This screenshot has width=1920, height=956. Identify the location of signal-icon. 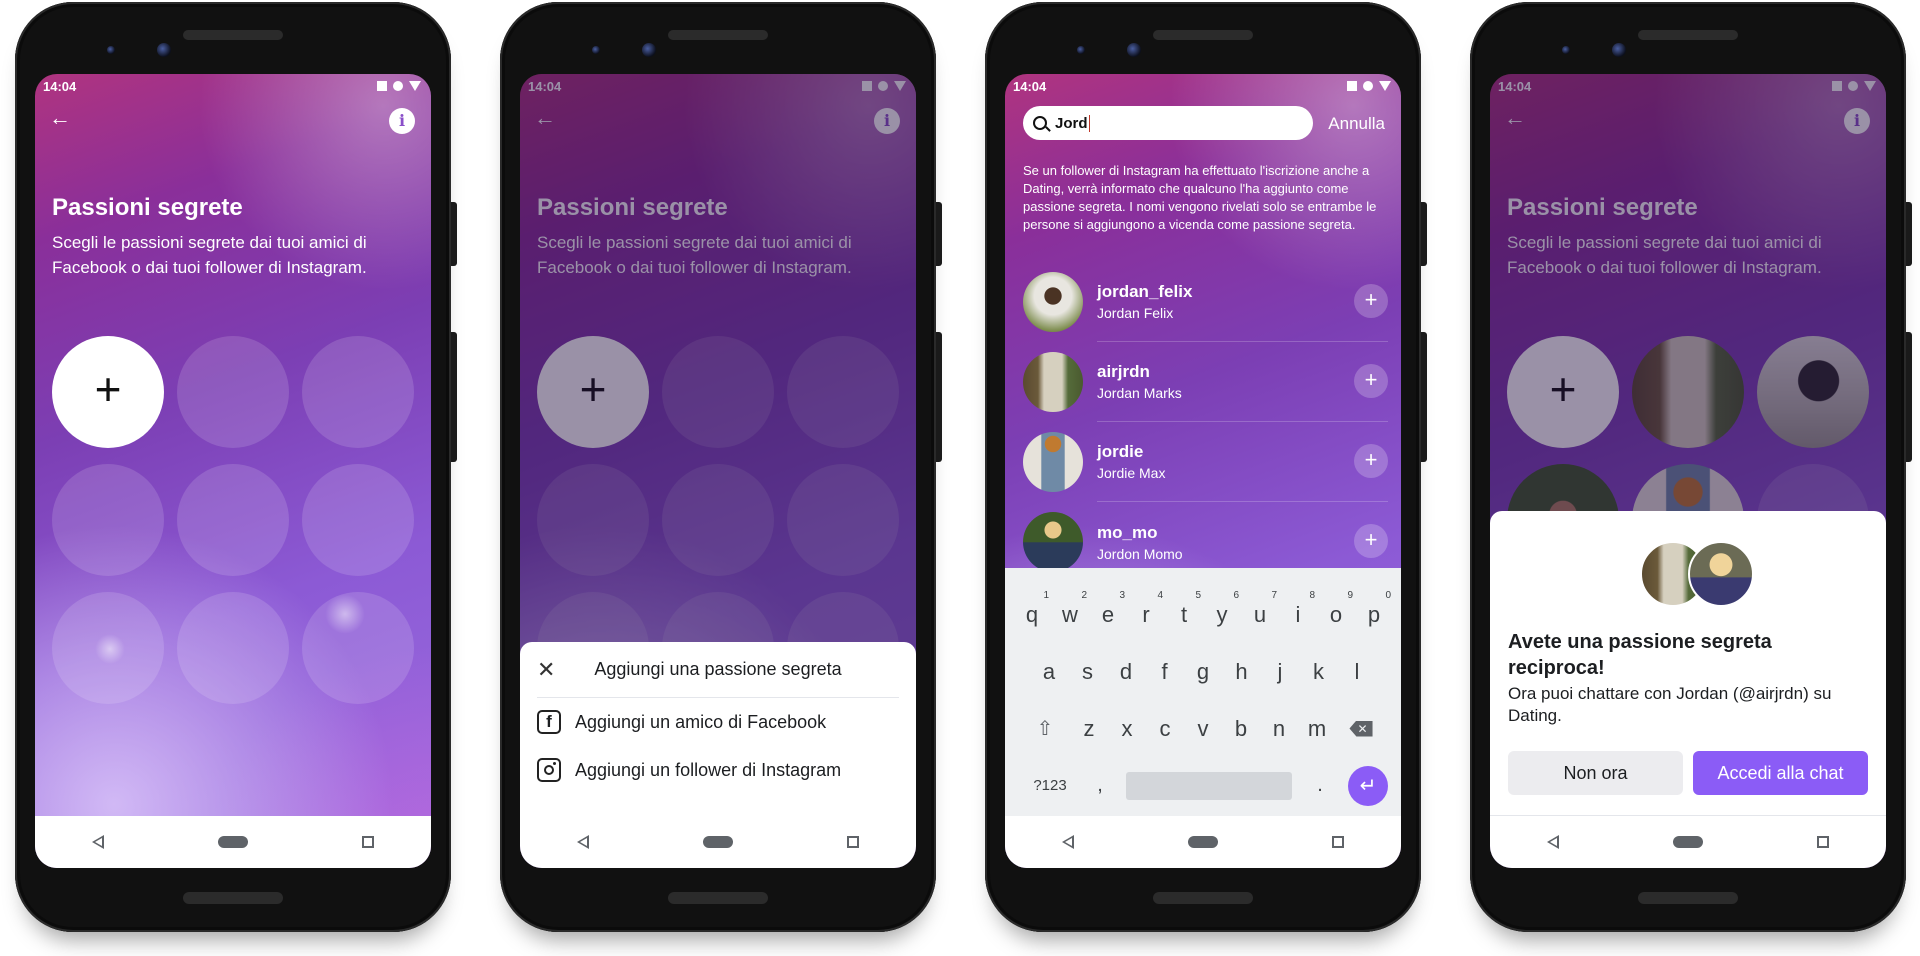
(398, 86).